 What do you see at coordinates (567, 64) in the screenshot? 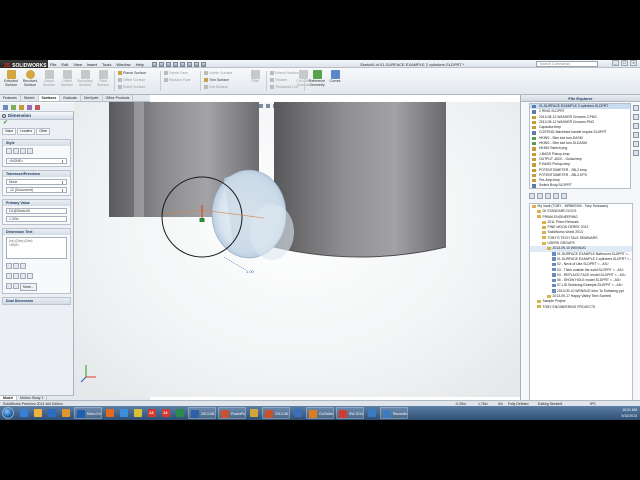
I see `search-commands-input: Search Commands` at bounding box center [567, 64].